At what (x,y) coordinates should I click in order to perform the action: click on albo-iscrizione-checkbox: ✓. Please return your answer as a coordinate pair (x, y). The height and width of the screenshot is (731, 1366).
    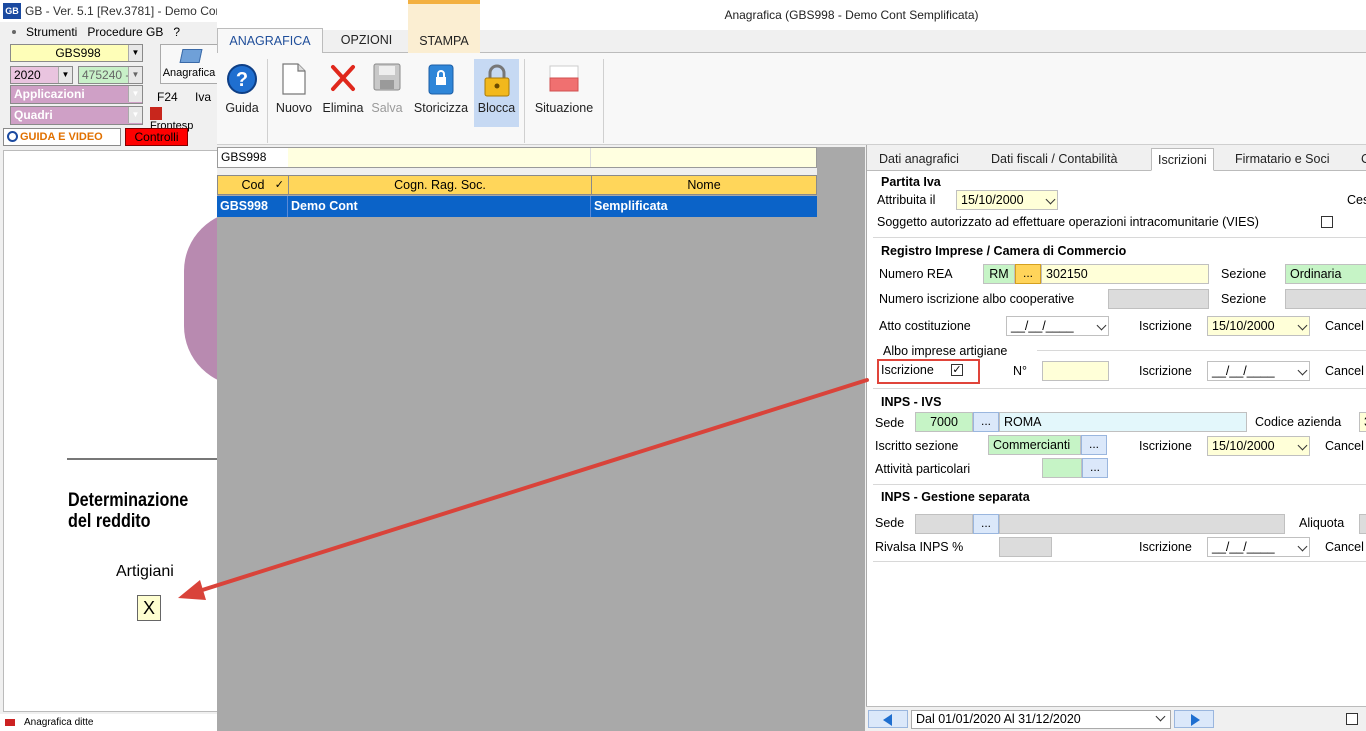
    Looking at the image, I should click on (957, 370).